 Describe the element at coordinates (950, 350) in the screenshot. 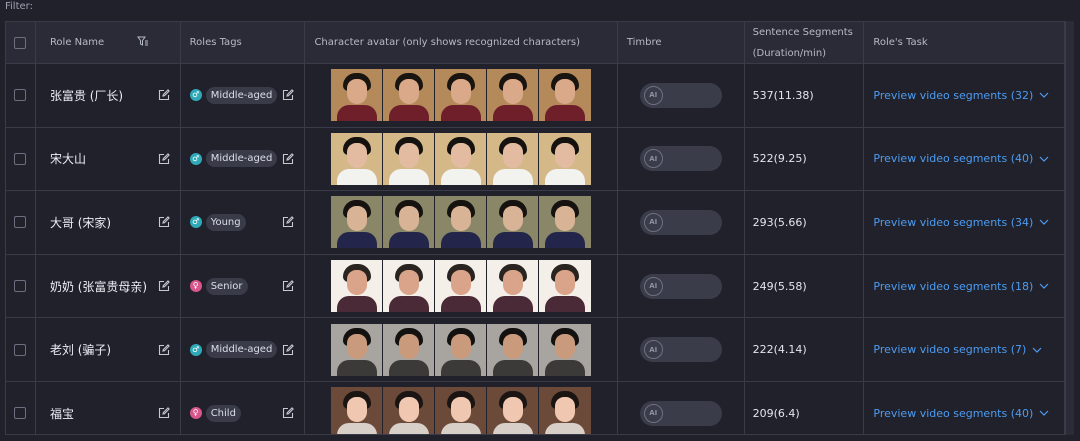

I see `preview-segments-label: Preview video segments (7)` at that location.